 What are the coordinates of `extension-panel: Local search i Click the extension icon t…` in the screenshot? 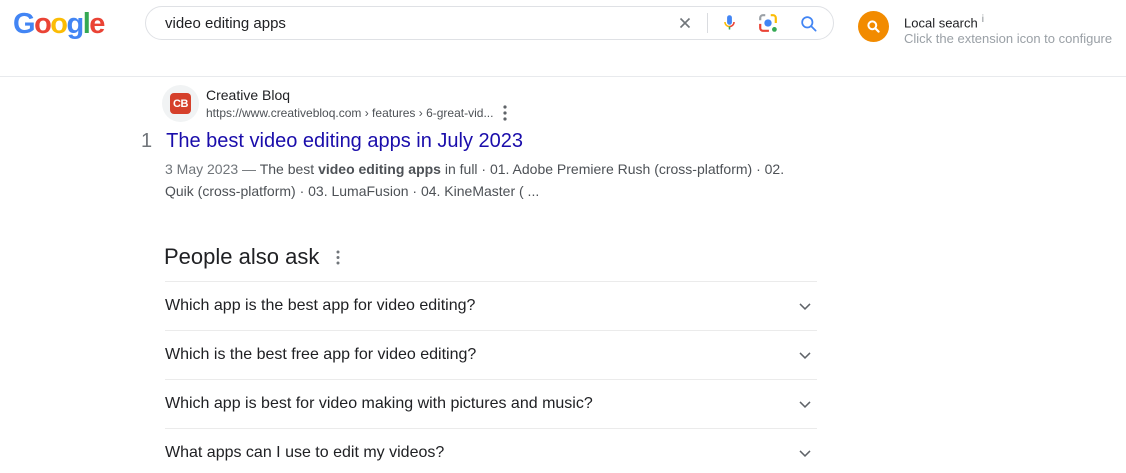 It's located at (985, 29).